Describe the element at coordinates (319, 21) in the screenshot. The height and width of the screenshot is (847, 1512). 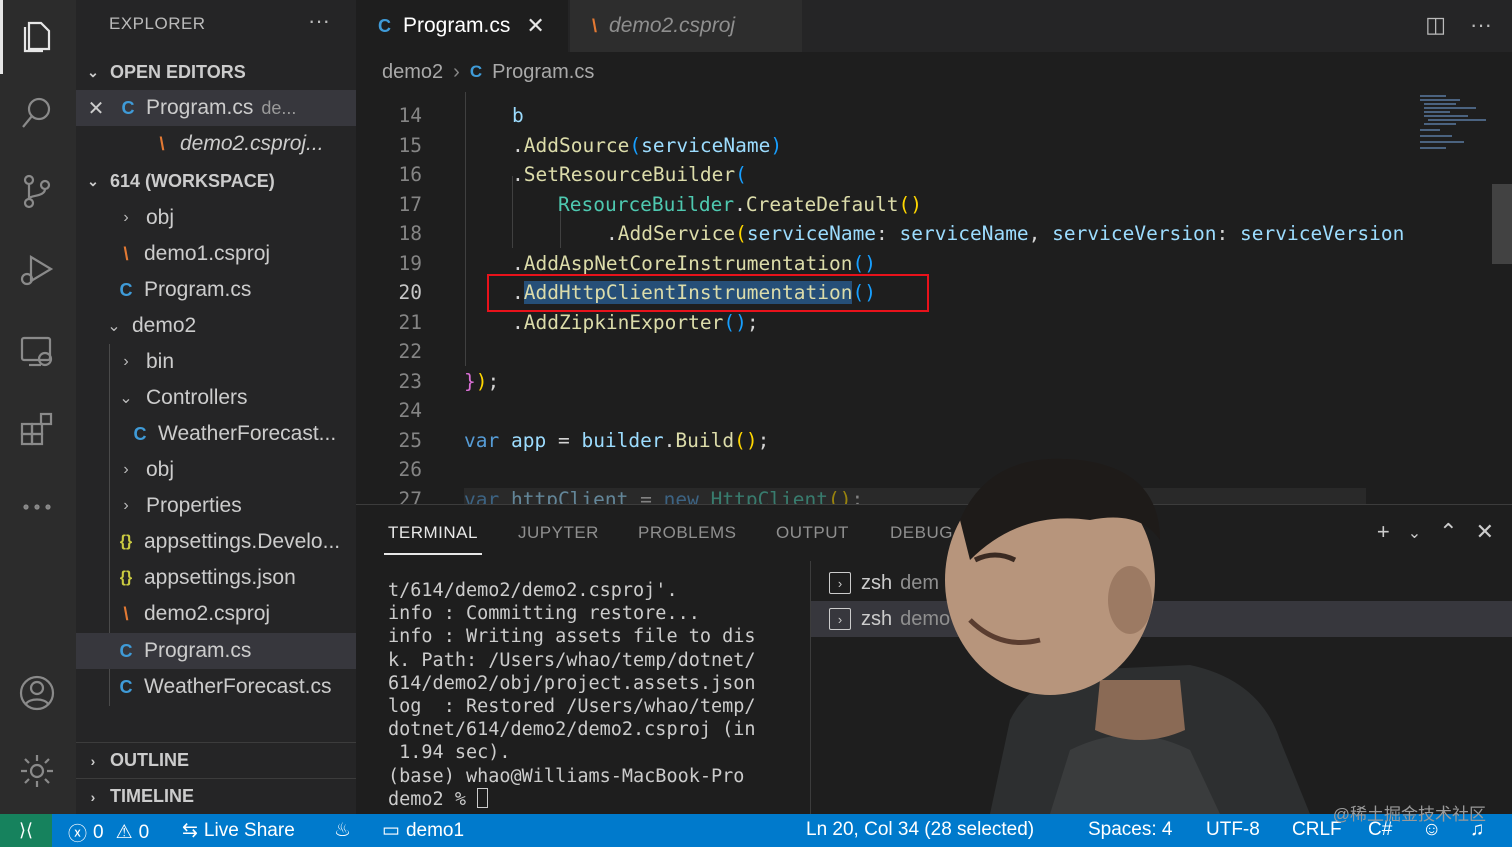
I see `explorer-more-icon: ···` at that location.